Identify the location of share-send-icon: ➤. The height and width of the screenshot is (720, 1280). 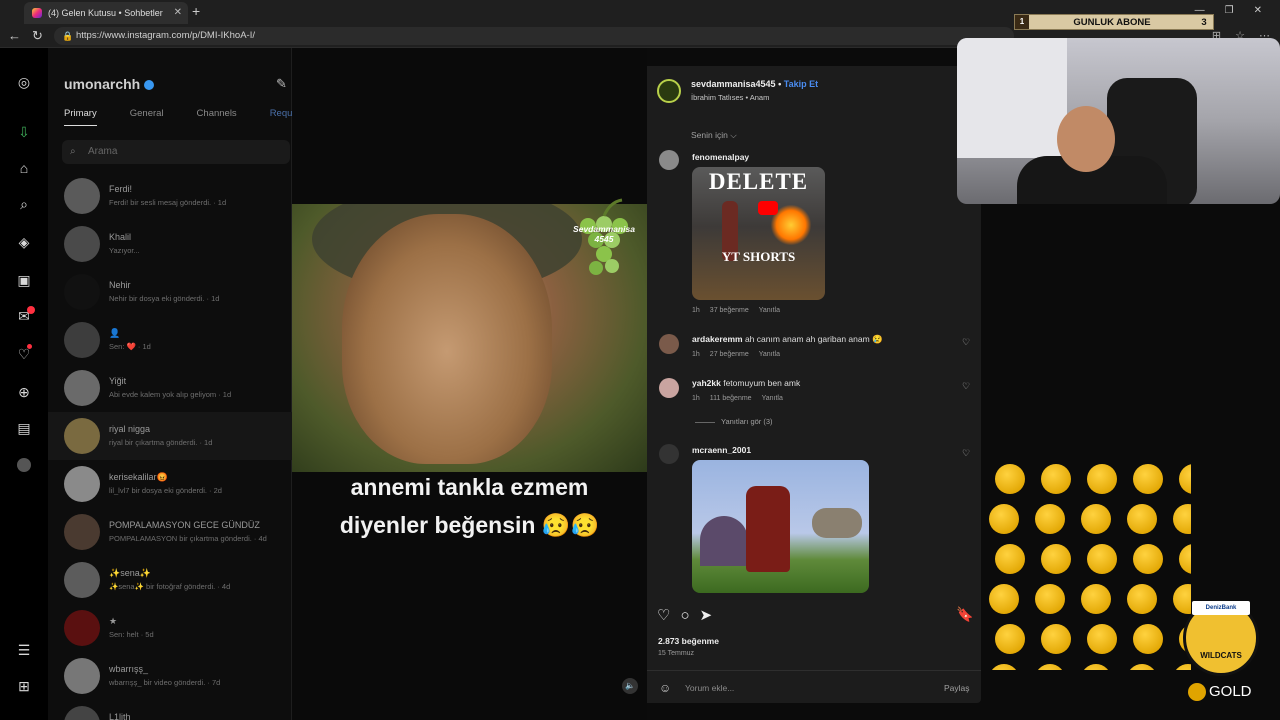
(706, 615).